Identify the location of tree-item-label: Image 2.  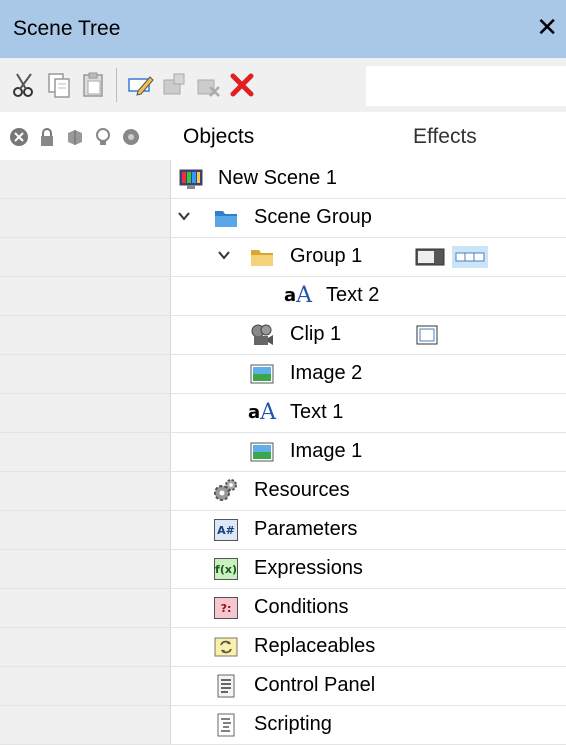
(326, 373).